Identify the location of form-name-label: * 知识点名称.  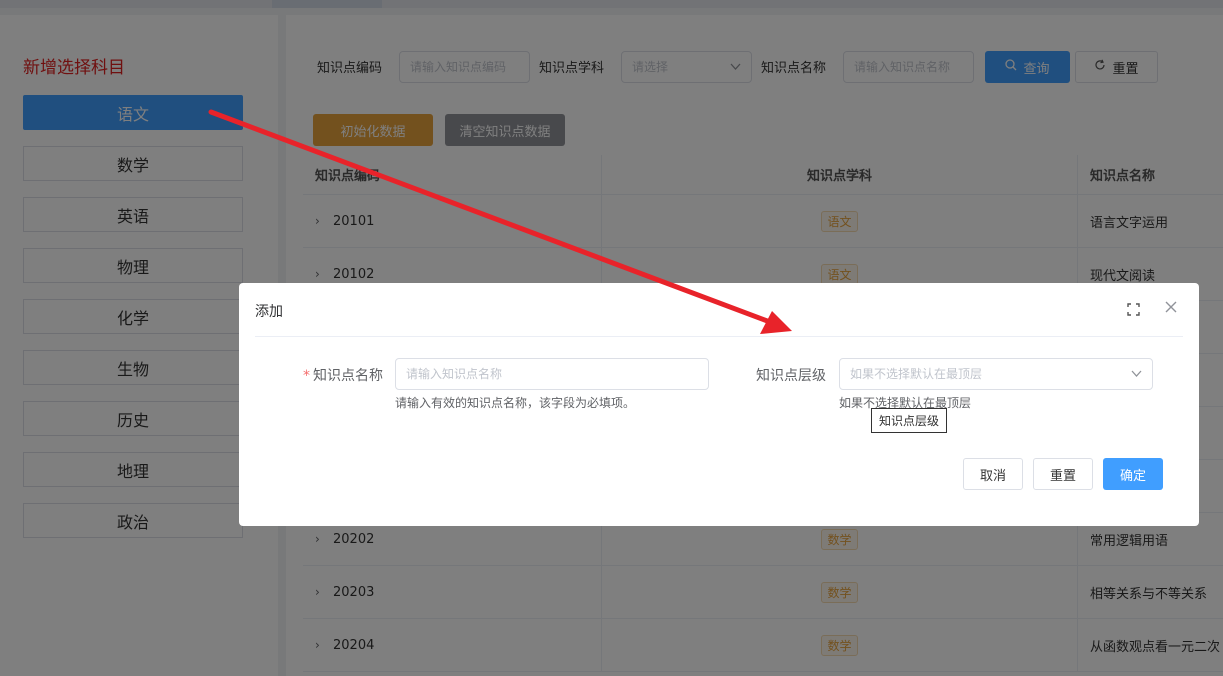
(343, 375).